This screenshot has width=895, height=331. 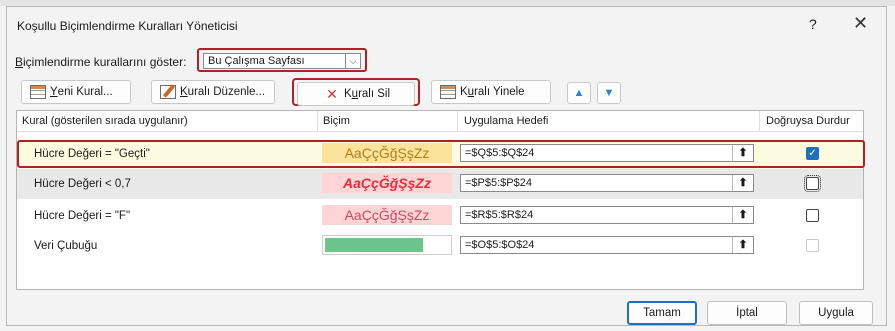 I want to click on move-up-button: ▲, so click(x=579, y=93).